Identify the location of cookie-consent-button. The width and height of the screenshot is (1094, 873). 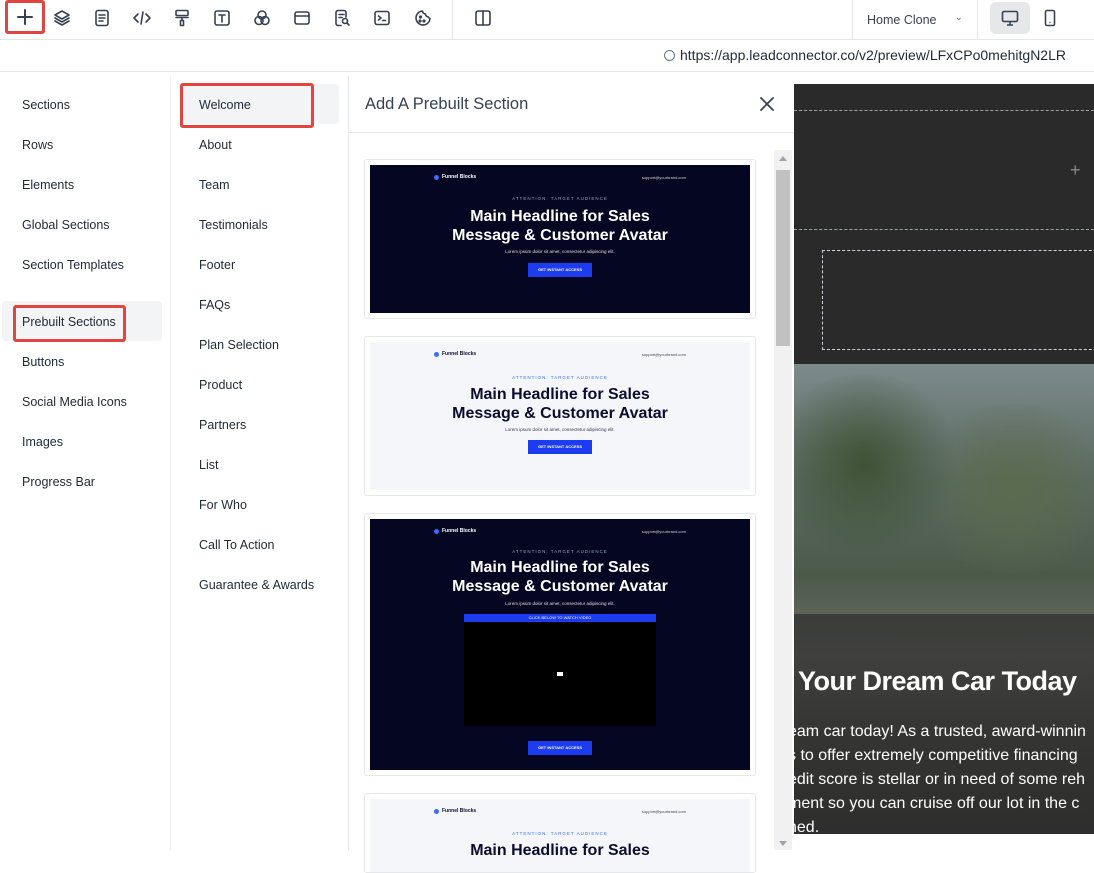
(423, 18).